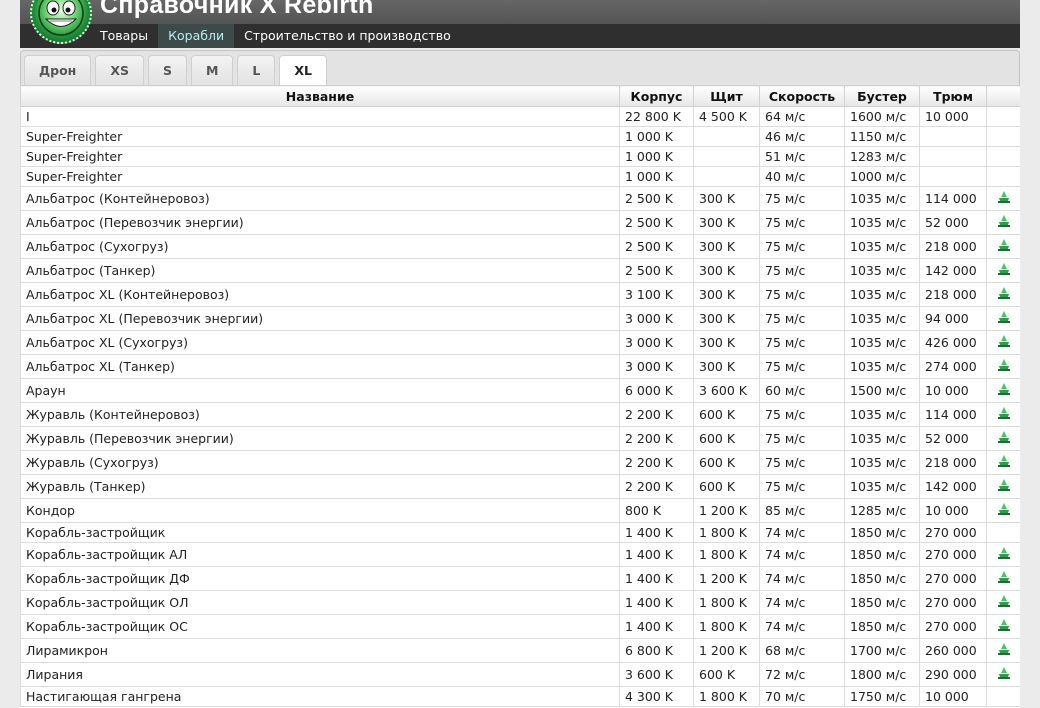 The image size is (1040, 708). What do you see at coordinates (320, 578) in the screenshot?
I see `cell-name: Корабль-застройщик ДФ` at bounding box center [320, 578].